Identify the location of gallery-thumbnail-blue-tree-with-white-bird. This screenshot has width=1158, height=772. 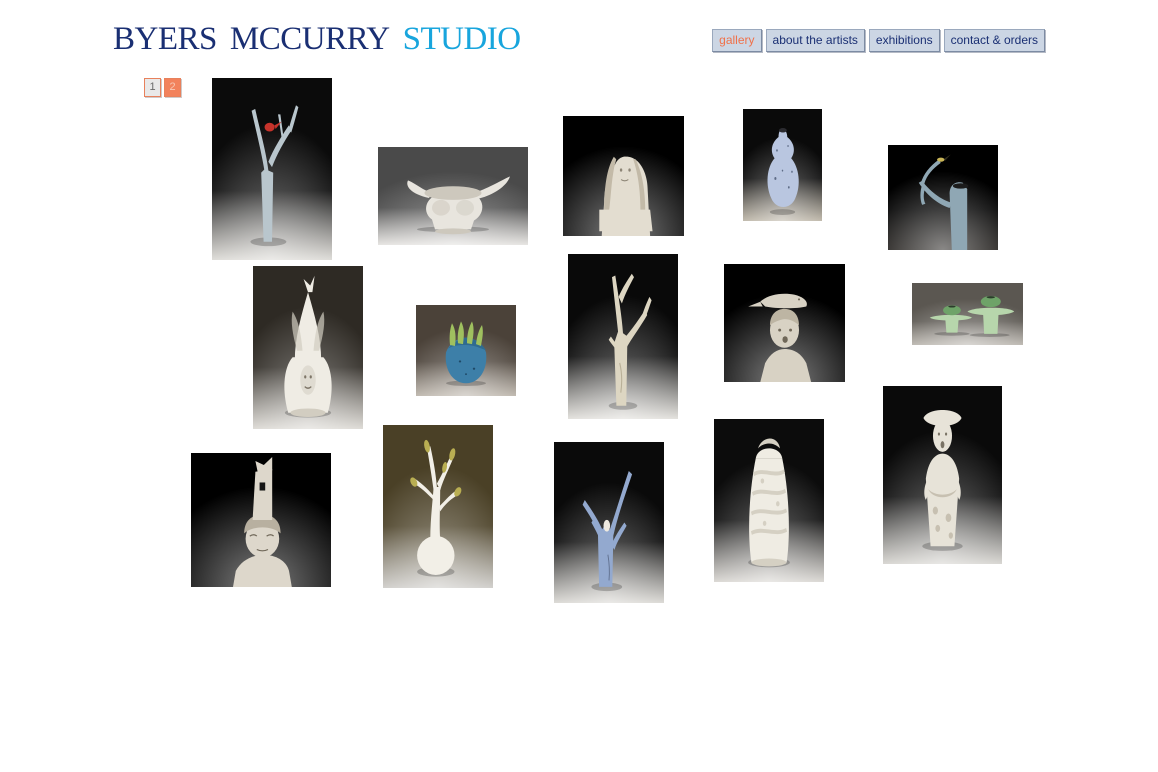
(609, 522).